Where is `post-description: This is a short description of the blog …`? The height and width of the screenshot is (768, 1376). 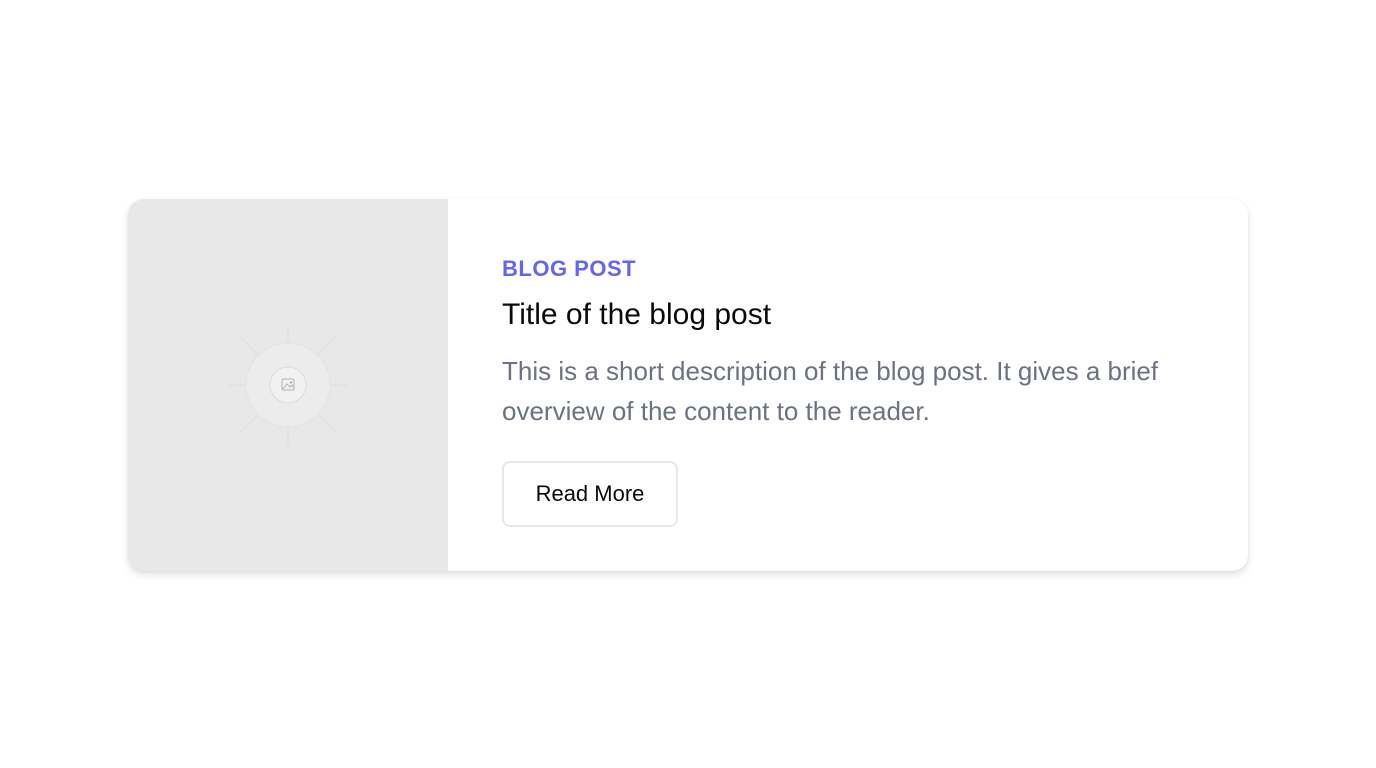
post-description: This is a short description of the blog … is located at coordinates (830, 391).